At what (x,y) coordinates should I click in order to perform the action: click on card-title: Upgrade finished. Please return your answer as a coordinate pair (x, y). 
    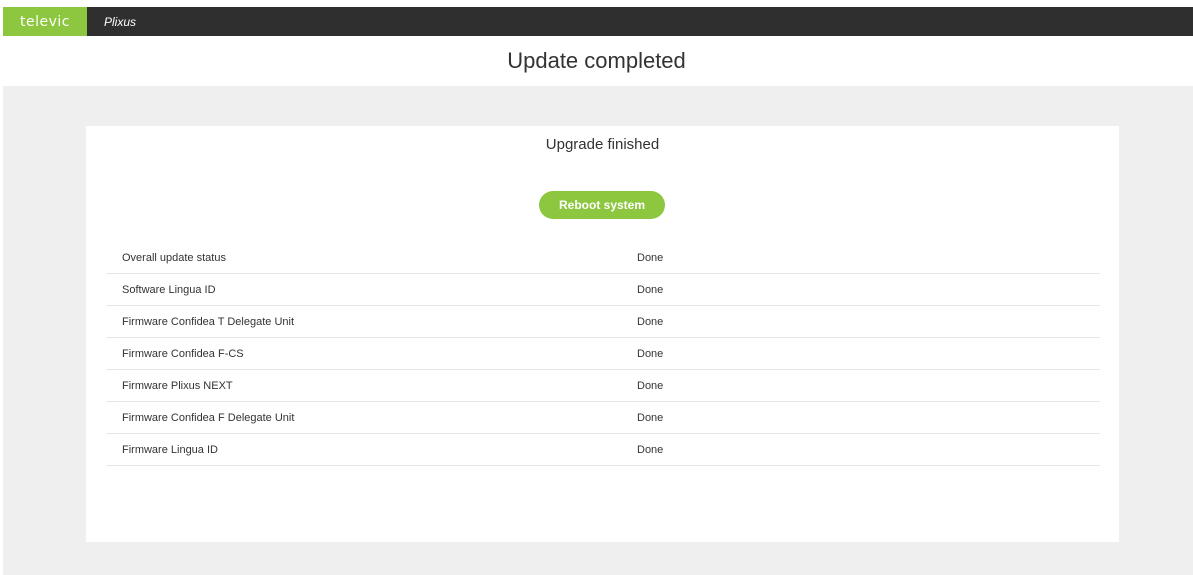
    Looking at the image, I should click on (602, 144).